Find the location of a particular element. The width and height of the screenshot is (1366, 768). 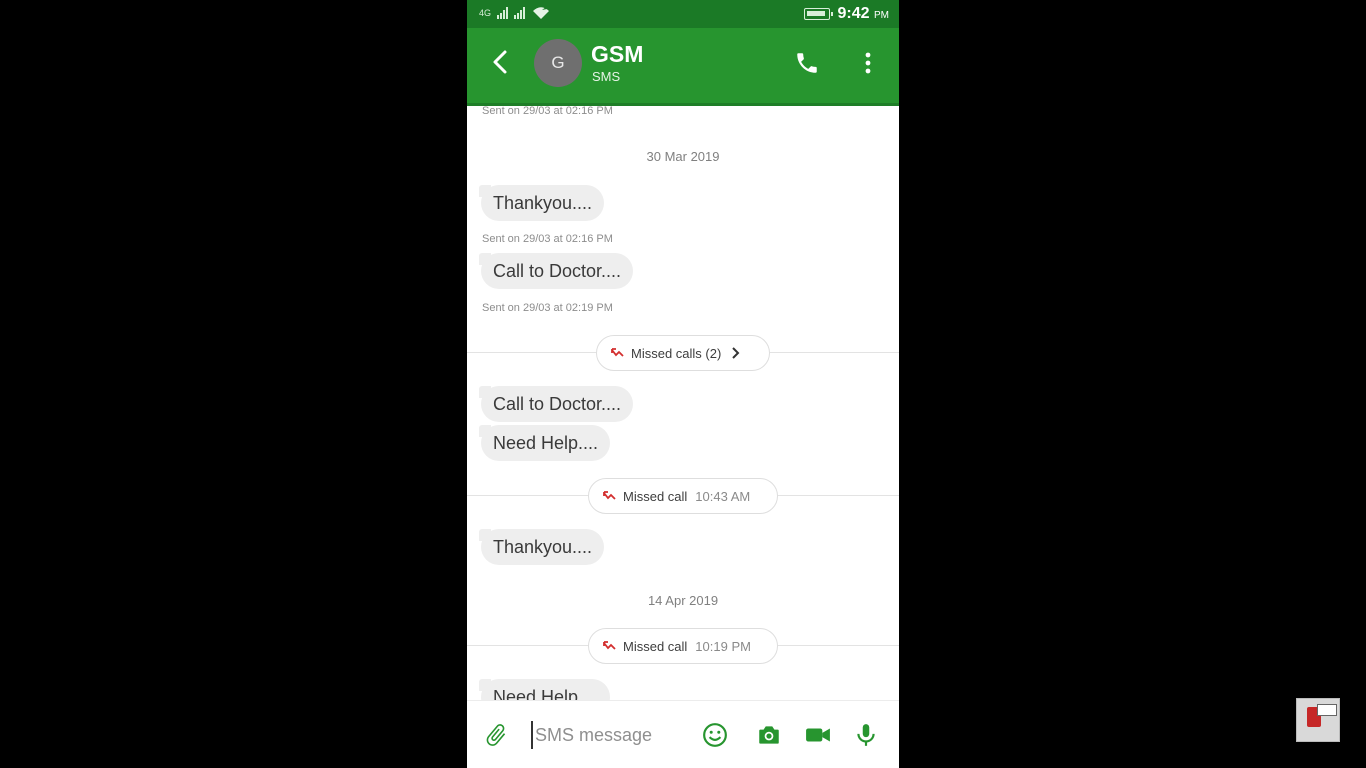

sent-info: Sent on 29/03 at 02:19 PM is located at coordinates (547, 308).